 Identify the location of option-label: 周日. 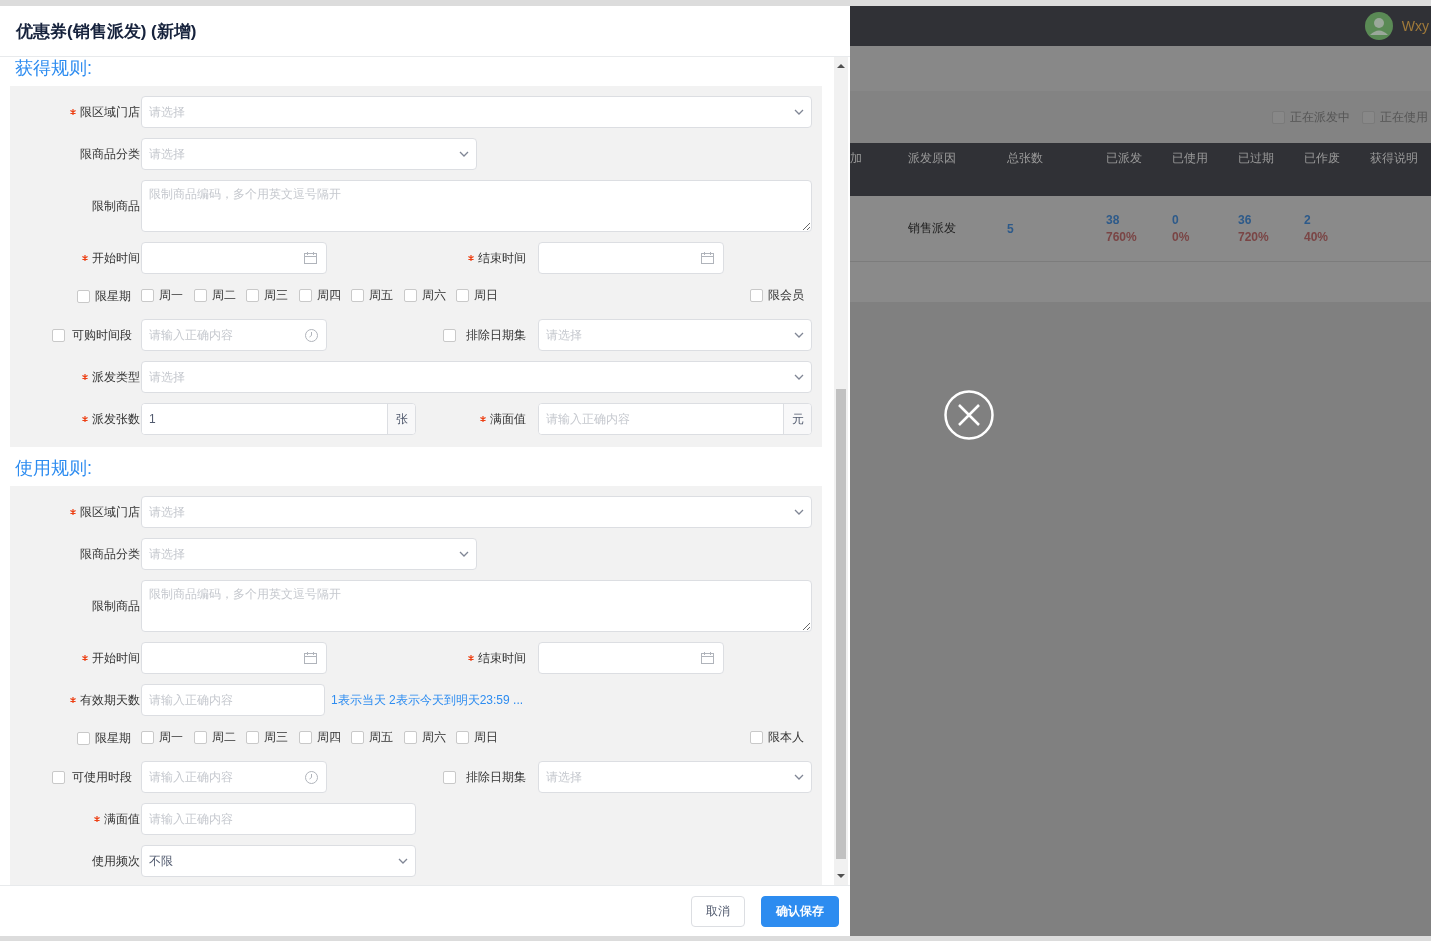
(486, 737).